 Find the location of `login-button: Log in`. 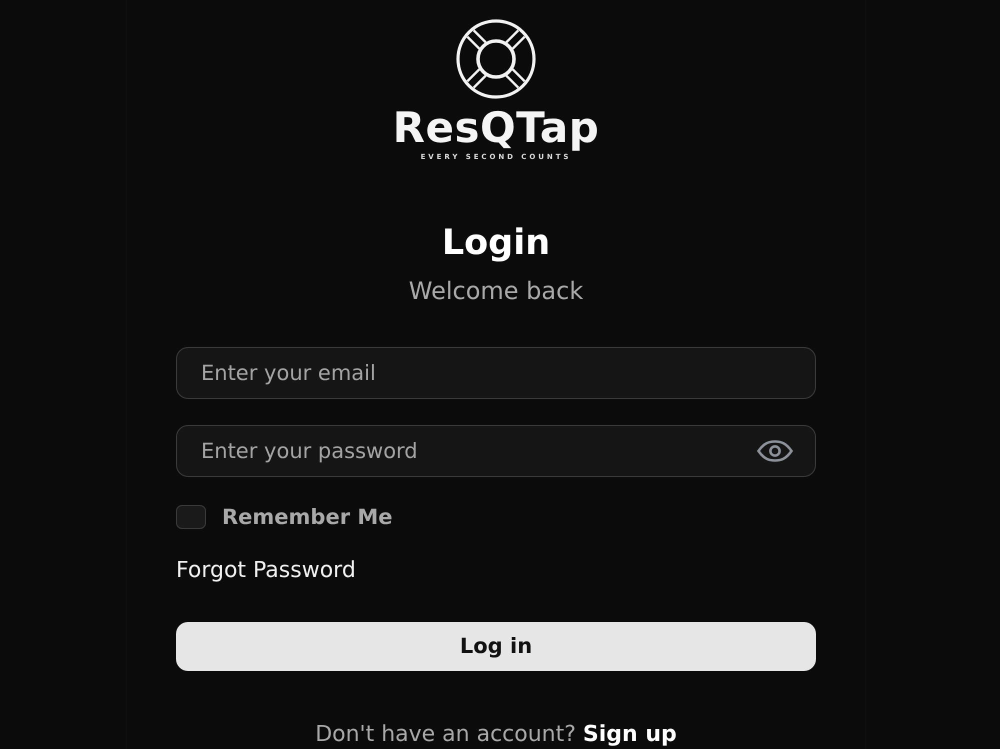

login-button: Log in is located at coordinates (496, 646).